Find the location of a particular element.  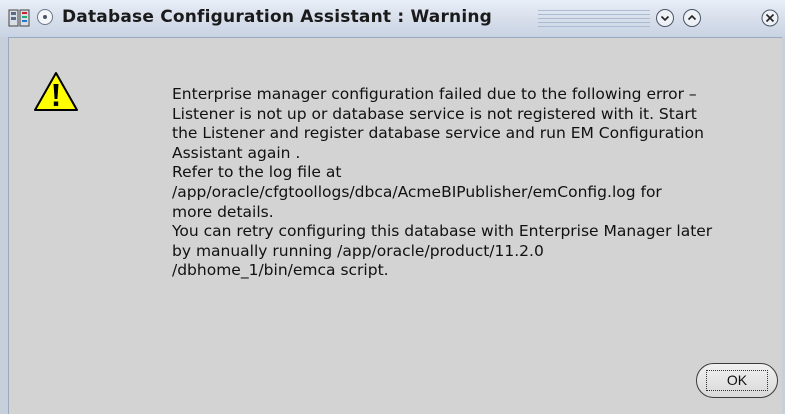

ok-button: OK is located at coordinates (737, 380).